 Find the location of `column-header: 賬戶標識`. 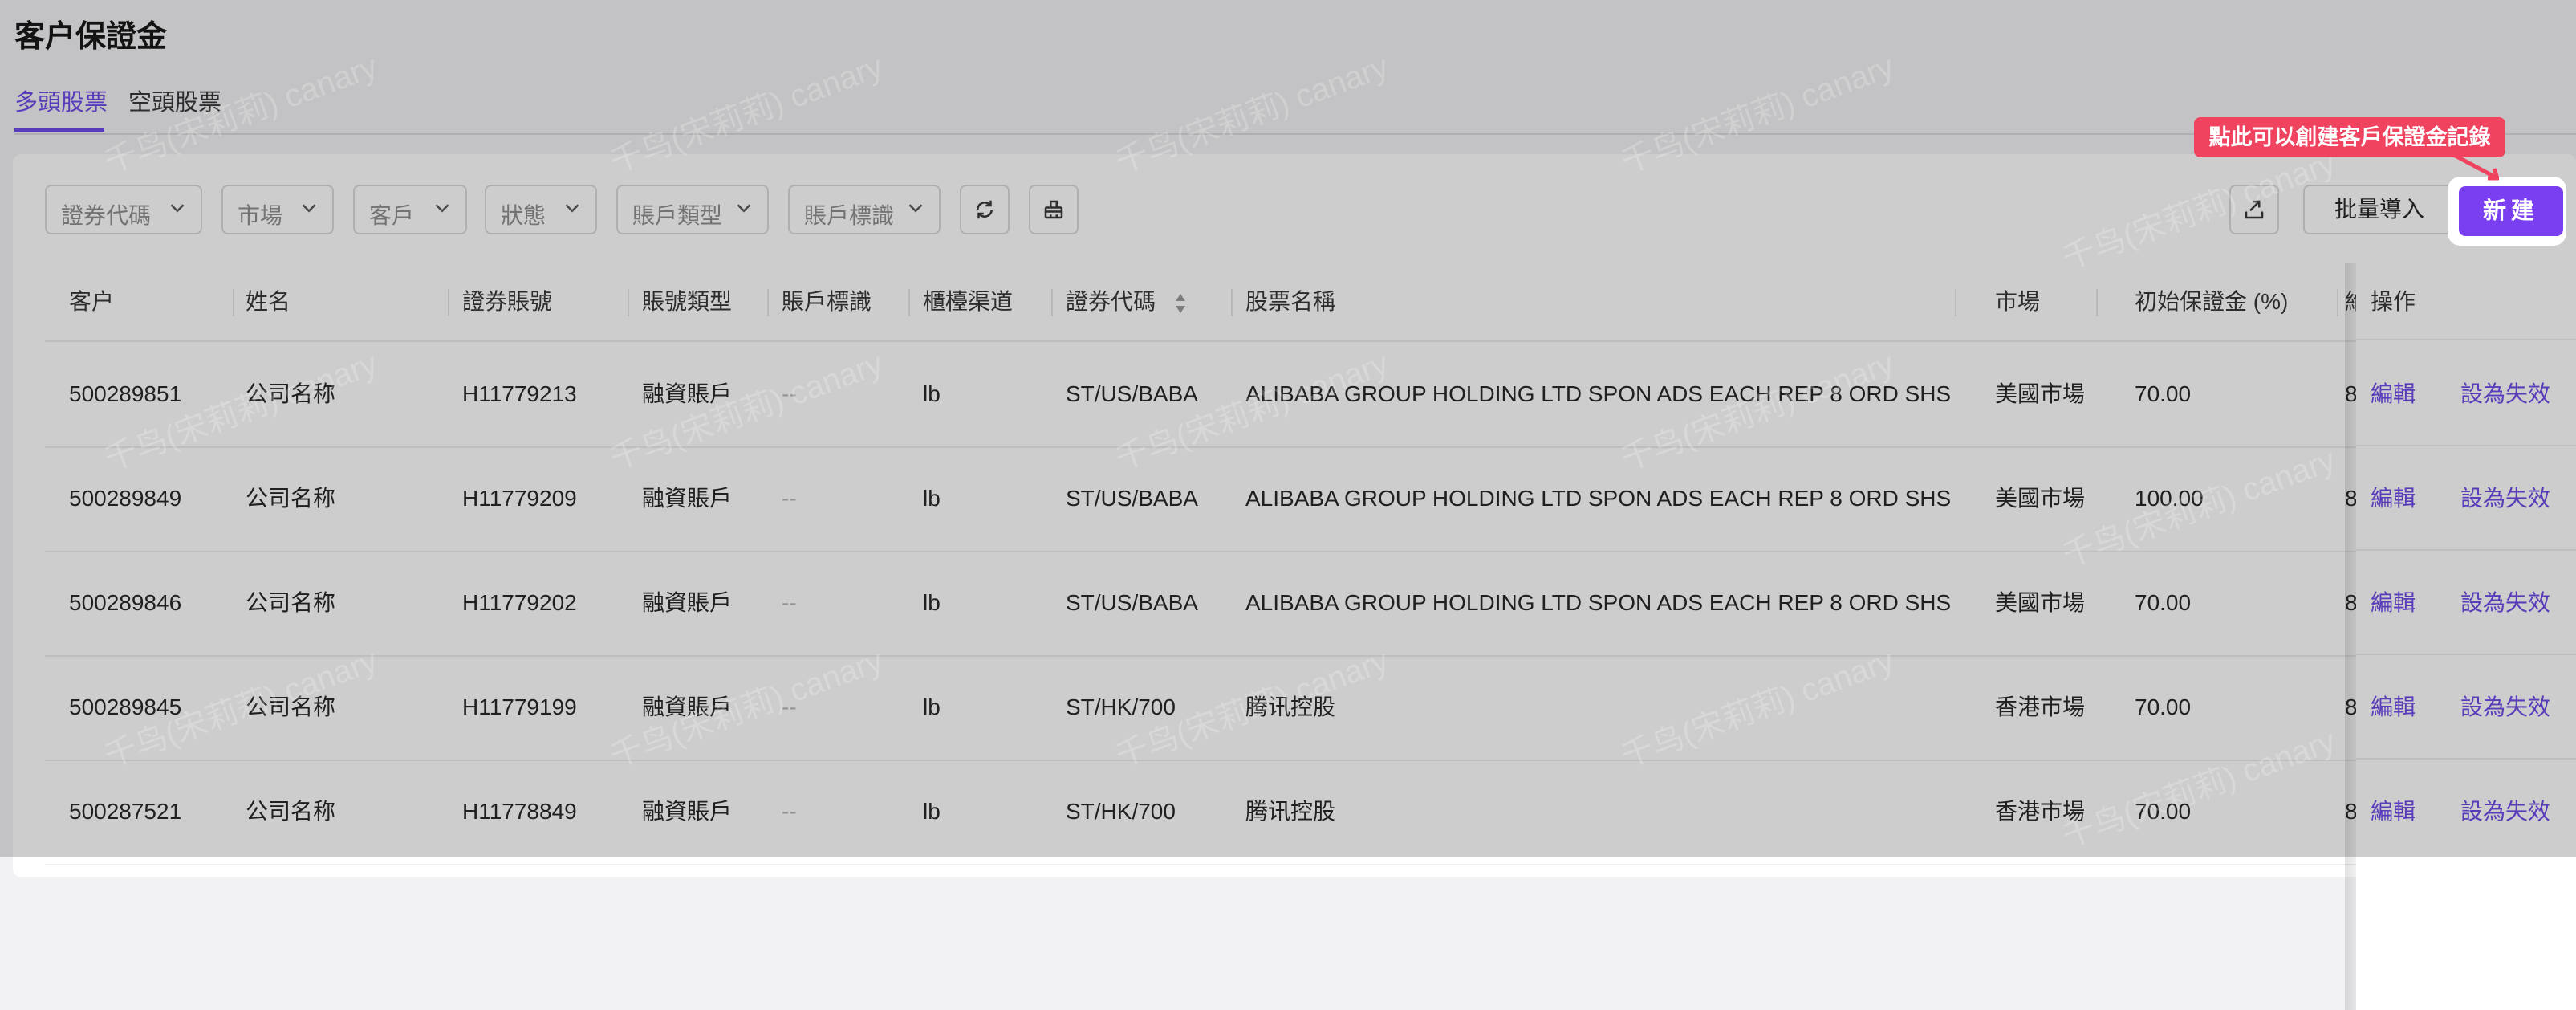

column-header: 賬戶標識 is located at coordinates (827, 301).